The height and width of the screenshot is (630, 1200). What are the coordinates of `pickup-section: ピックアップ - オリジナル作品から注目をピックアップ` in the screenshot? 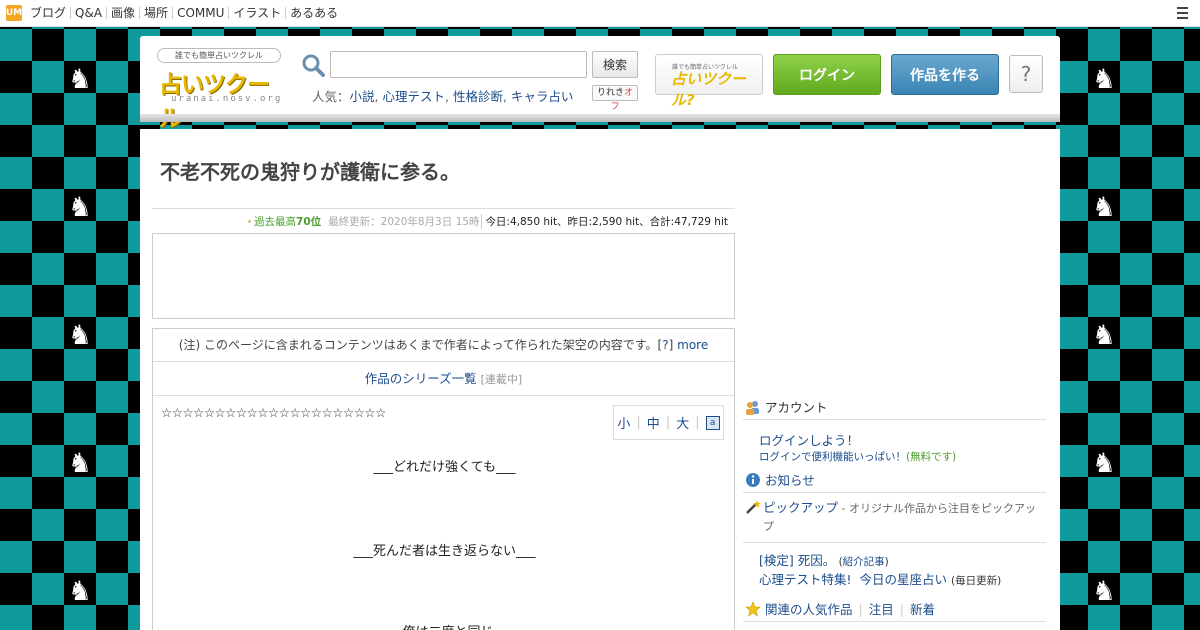 It's located at (894, 517).